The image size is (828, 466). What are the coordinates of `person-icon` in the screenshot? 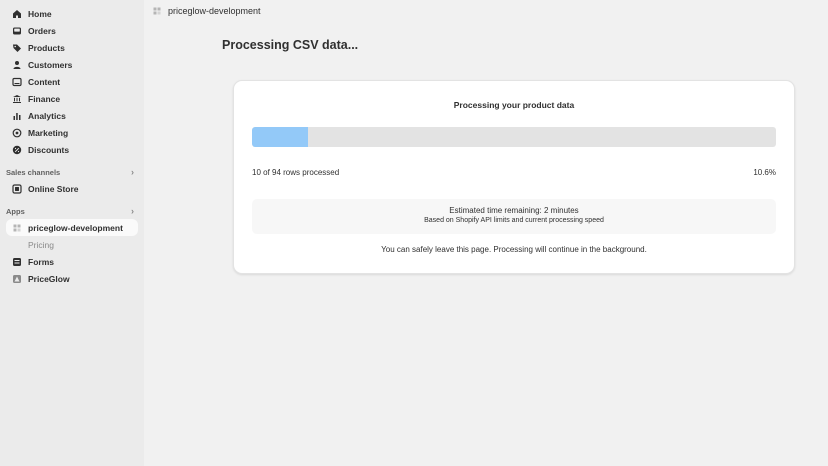 It's located at (17, 65).